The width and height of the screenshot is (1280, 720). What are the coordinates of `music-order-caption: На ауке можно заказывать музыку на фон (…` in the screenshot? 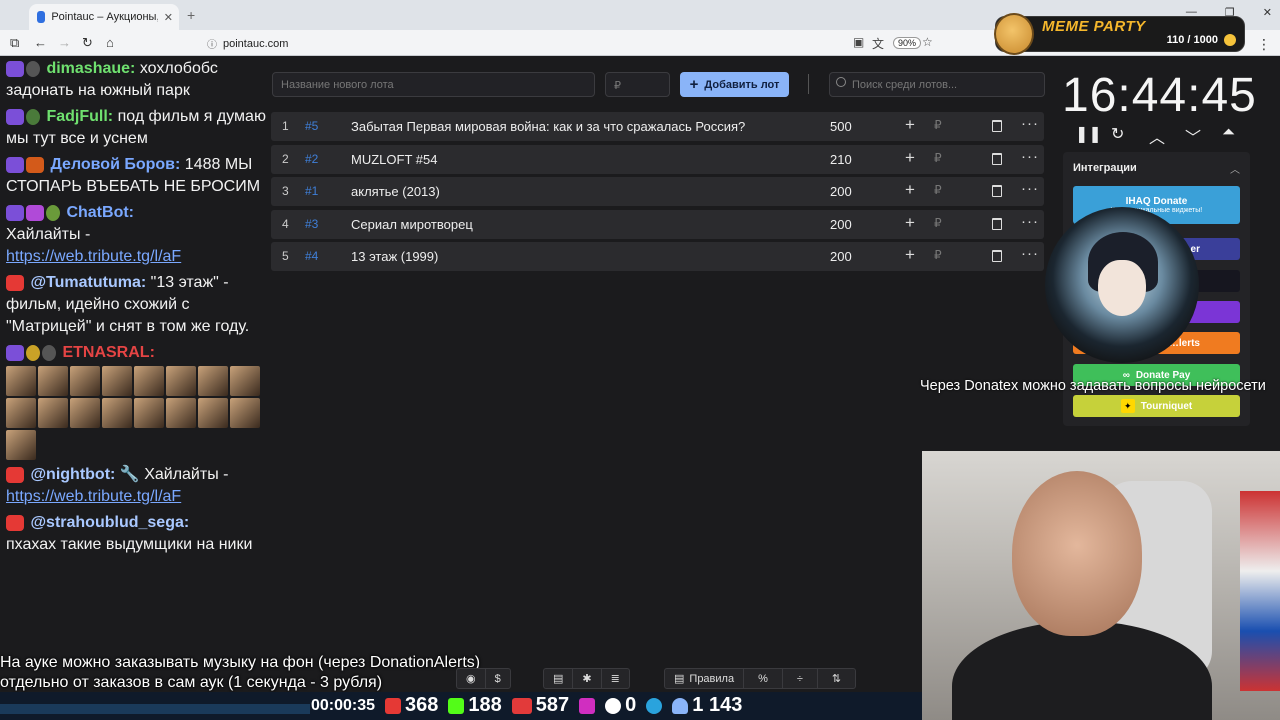 It's located at (240, 673).